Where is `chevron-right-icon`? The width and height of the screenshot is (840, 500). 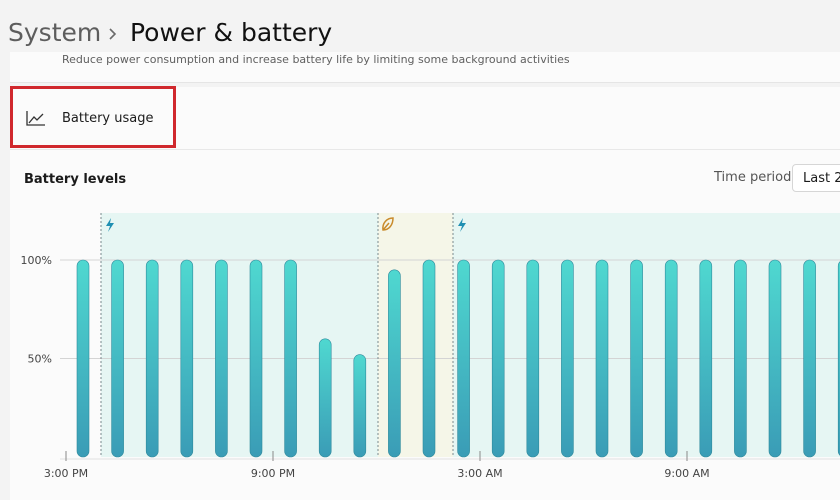 chevron-right-icon is located at coordinates (113, 34).